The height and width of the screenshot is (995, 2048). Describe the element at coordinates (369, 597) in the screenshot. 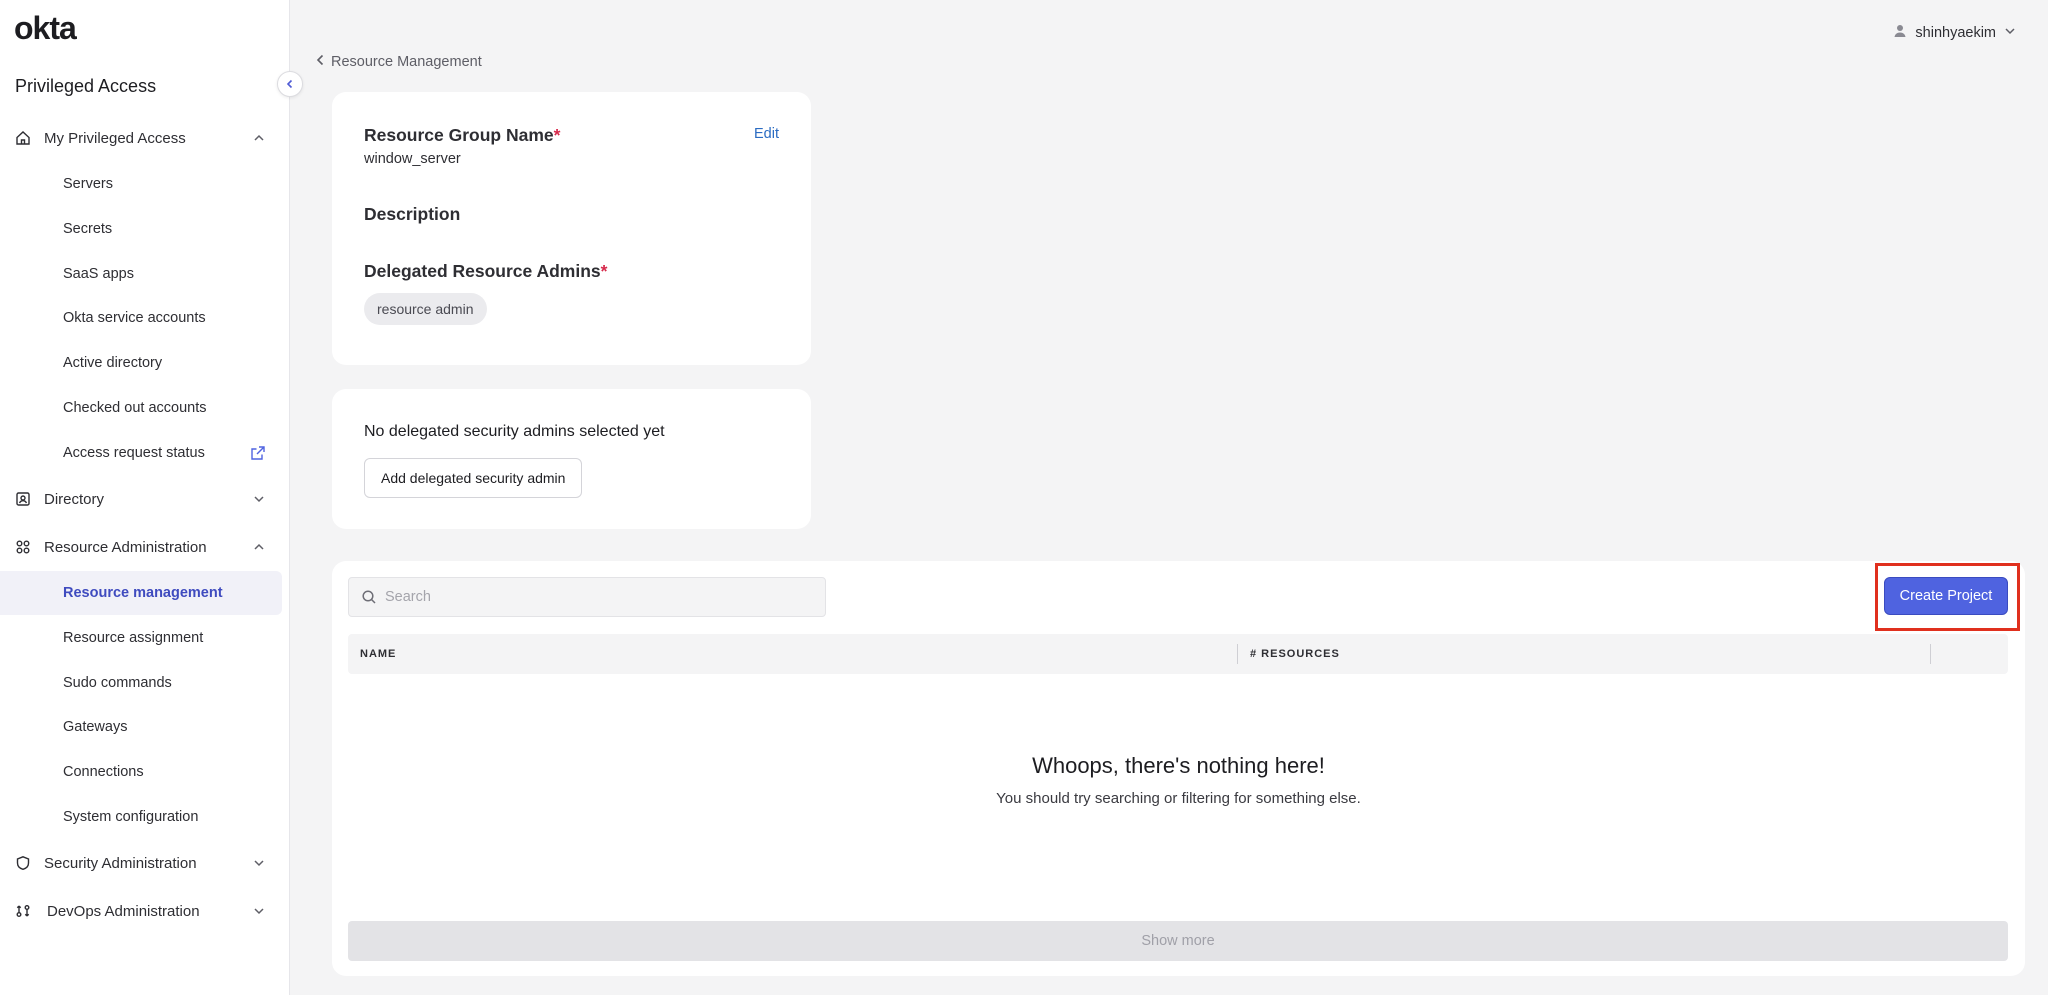

I see `search-icon` at that location.